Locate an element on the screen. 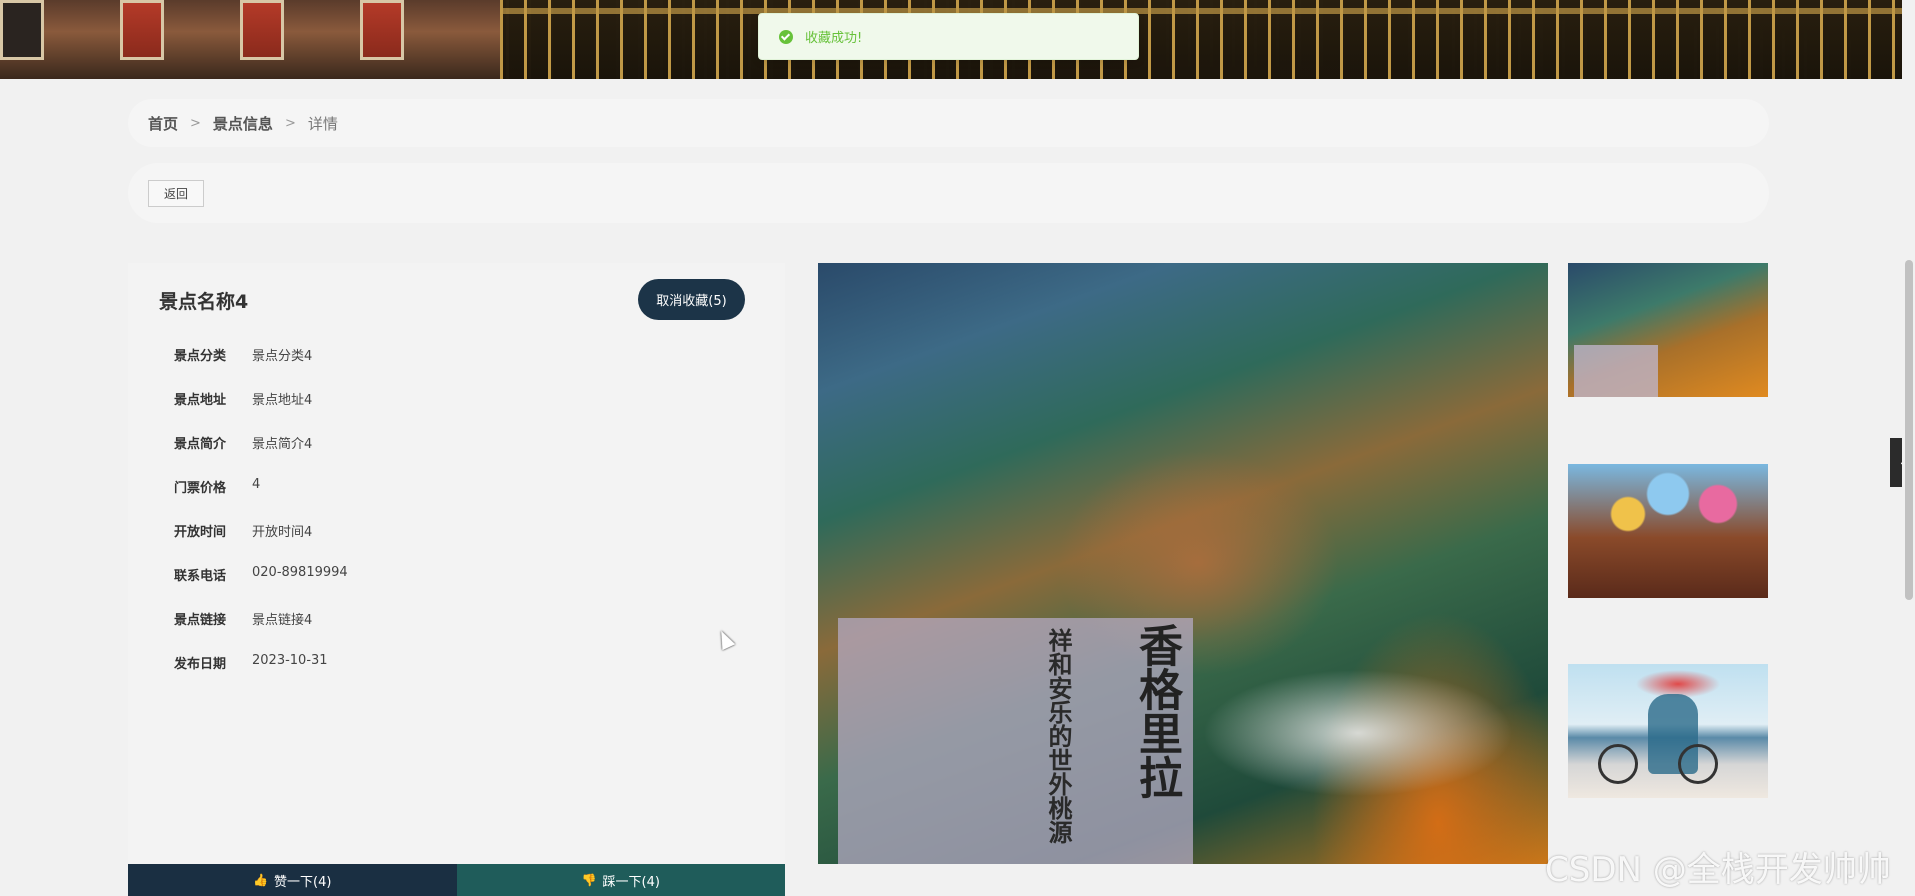 This screenshot has height=896, width=1915. field-label: 景点地址 is located at coordinates (200, 400).